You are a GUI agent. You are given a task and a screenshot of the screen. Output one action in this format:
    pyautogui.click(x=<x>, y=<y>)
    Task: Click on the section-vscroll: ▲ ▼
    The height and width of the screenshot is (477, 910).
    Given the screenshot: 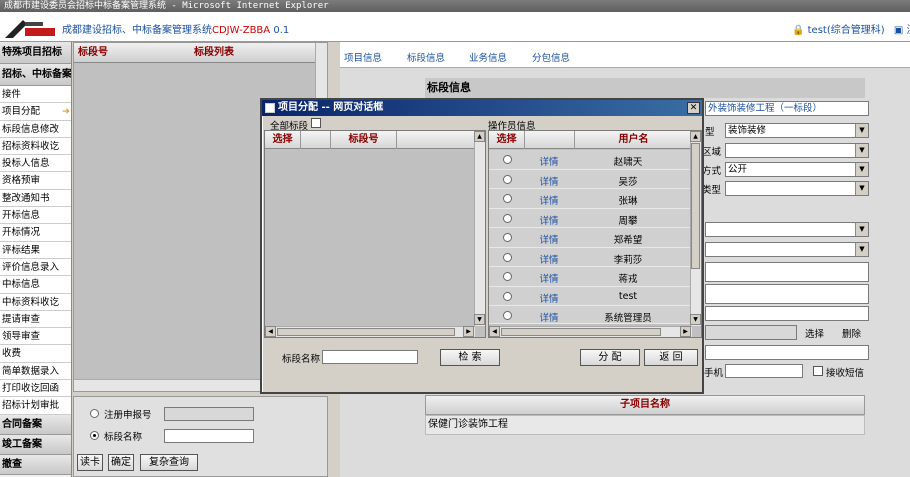 What is the action you would take?
    pyautogui.click(x=479, y=228)
    